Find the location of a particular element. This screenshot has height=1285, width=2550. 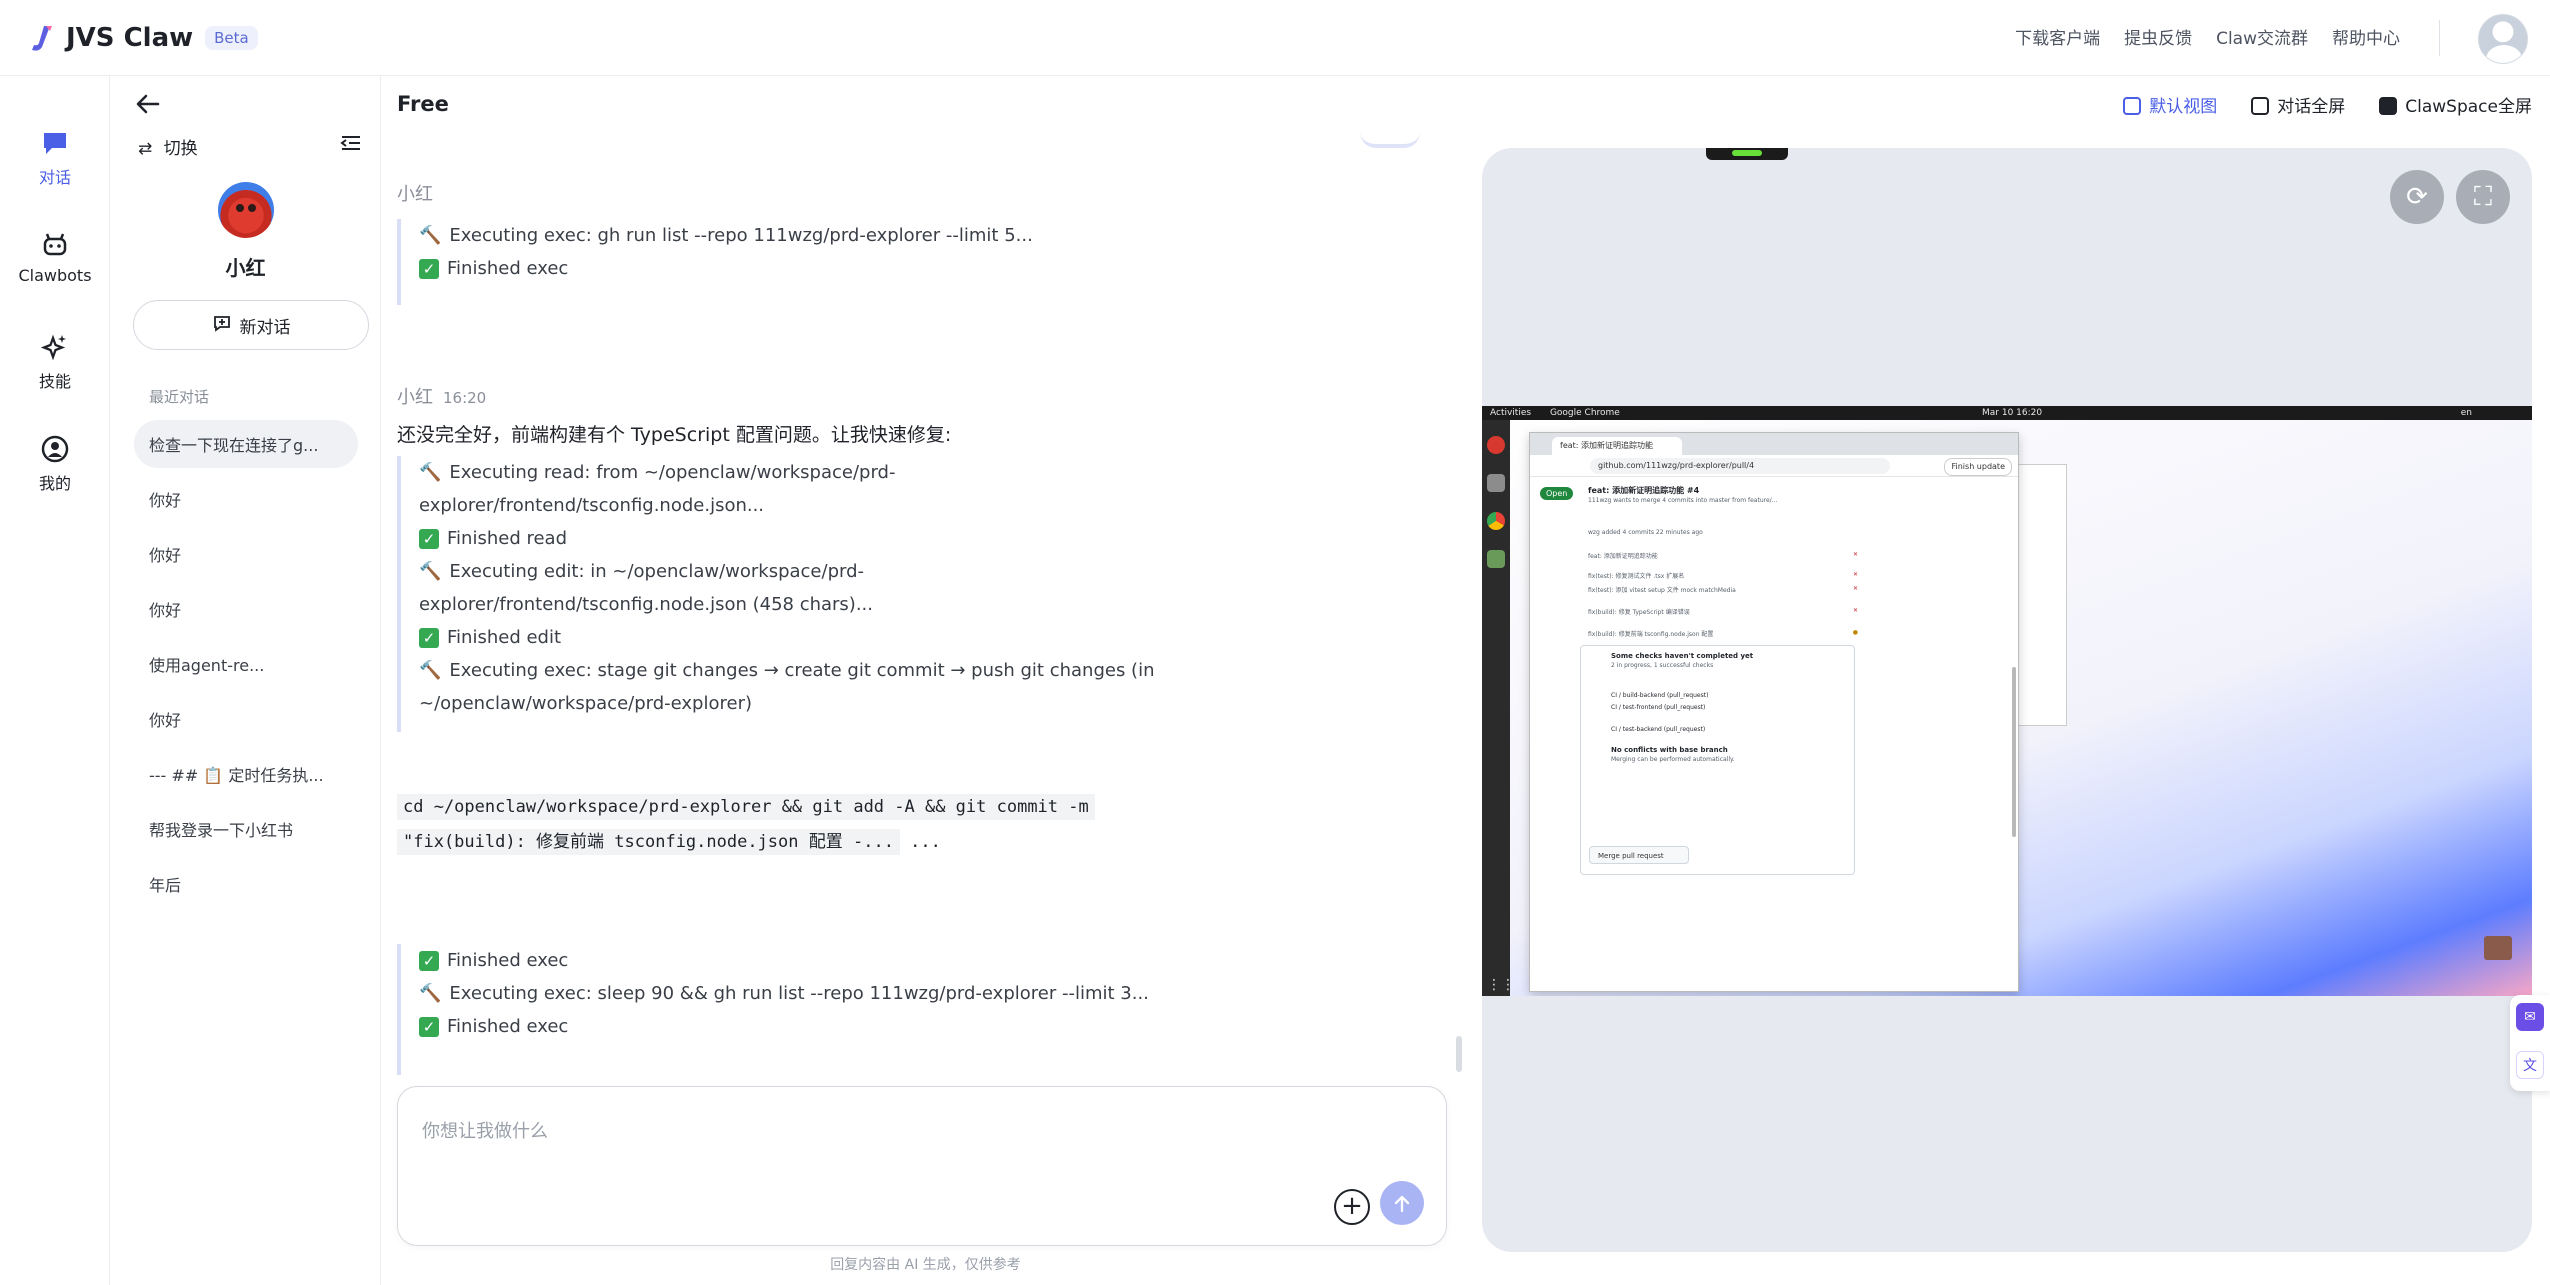

translate-icon: 文 is located at coordinates (2530, 1065).